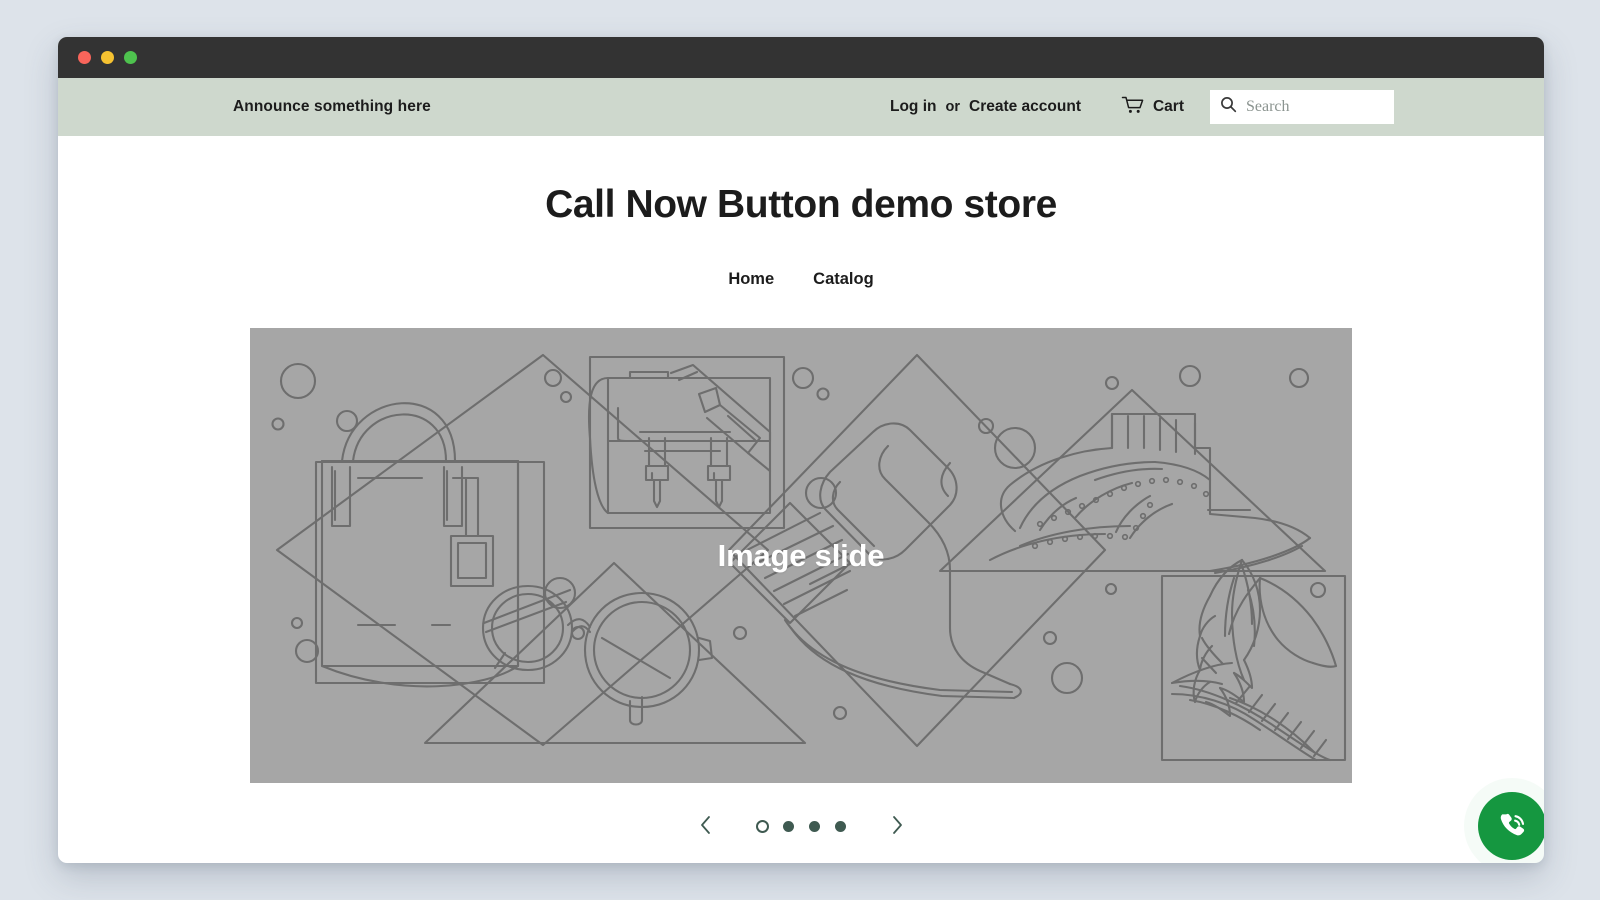 This screenshot has height=900, width=1600. What do you see at coordinates (913, 107) in the screenshot?
I see `login-link: Log in` at bounding box center [913, 107].